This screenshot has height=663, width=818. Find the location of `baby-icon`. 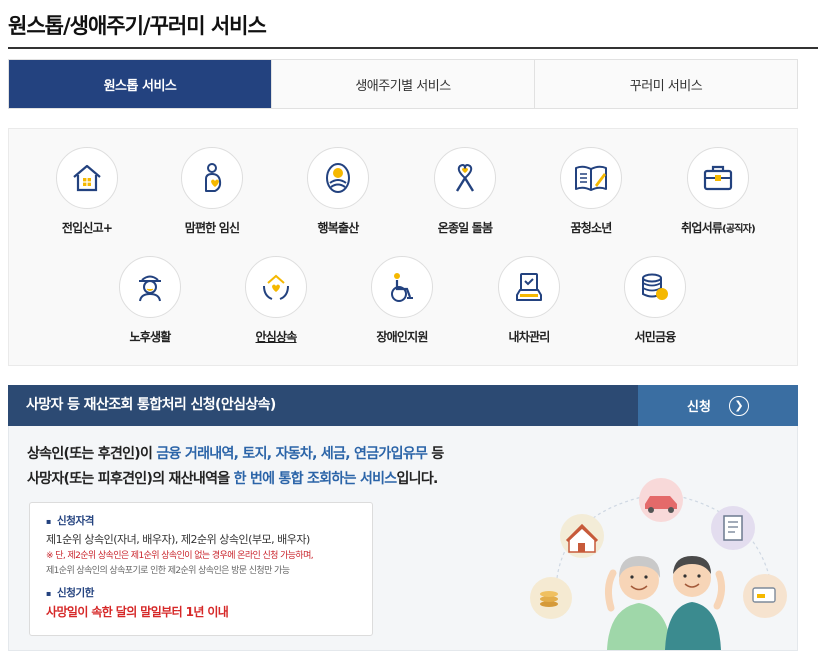

baby-icon is located at coordinates (338, 178).